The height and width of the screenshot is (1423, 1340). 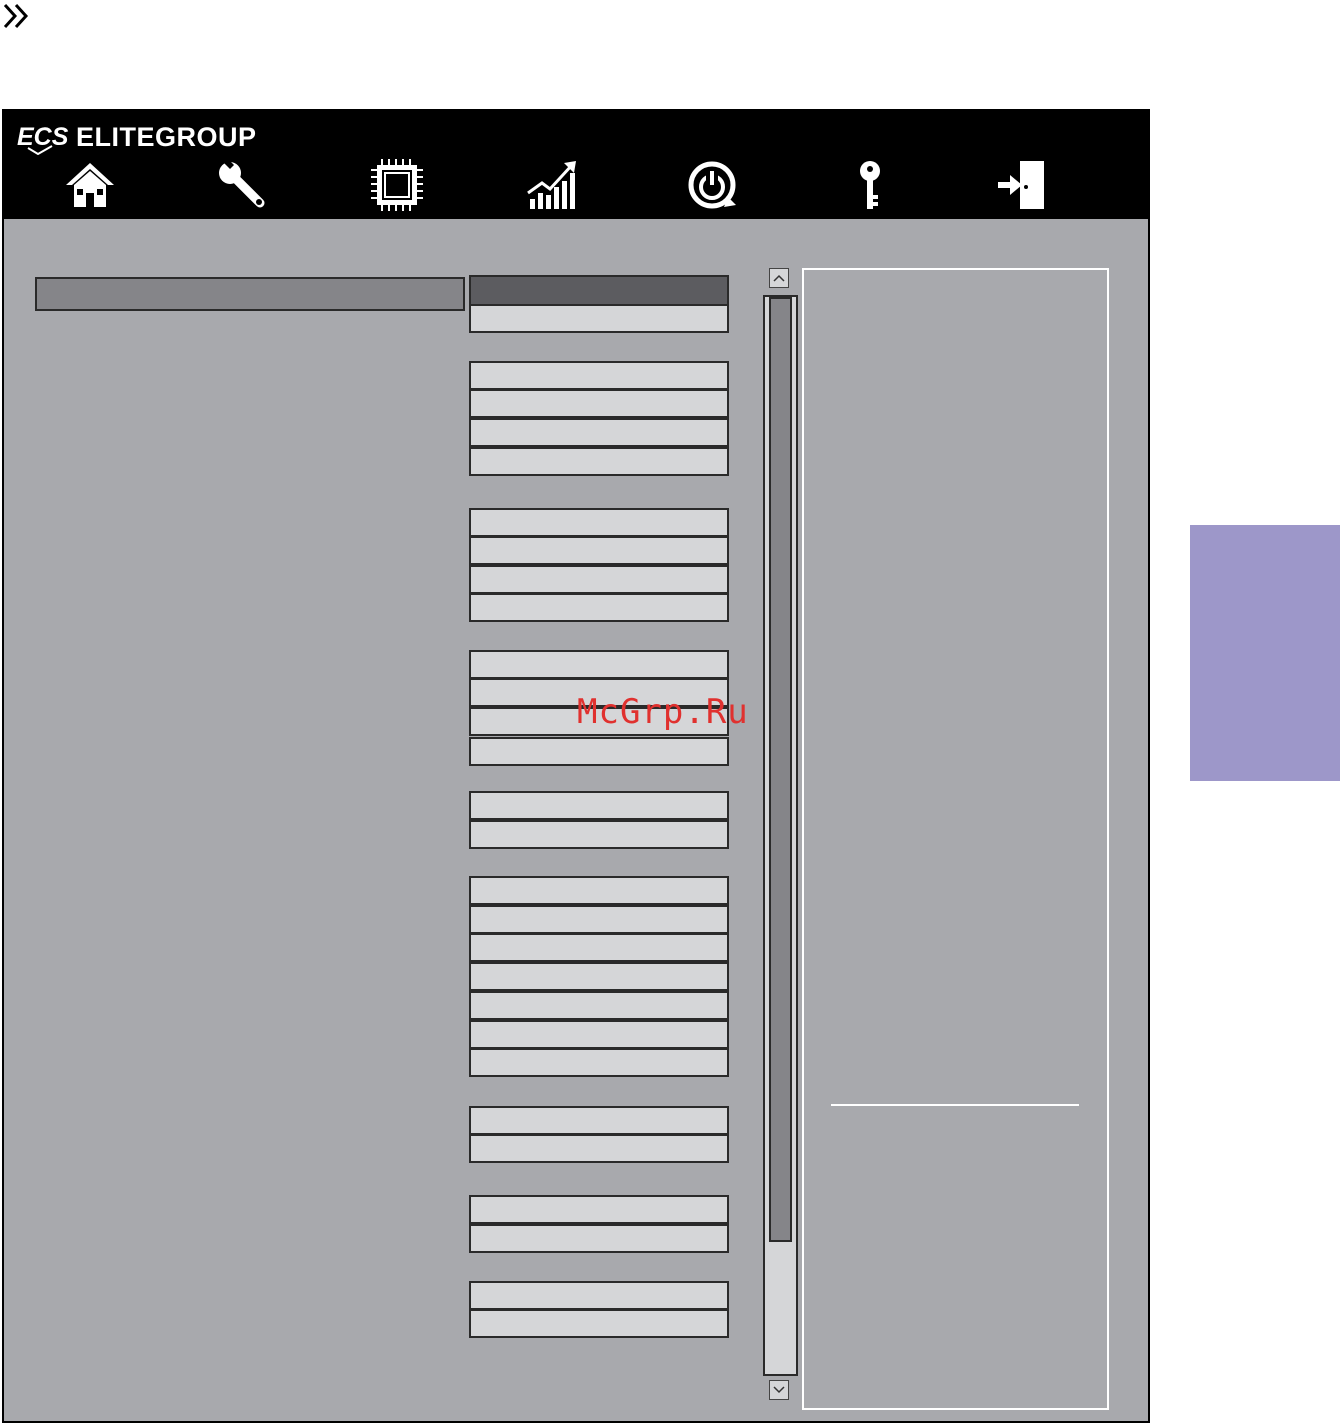 I want to click on svg-text: ECS, so click(x=43, y=137).